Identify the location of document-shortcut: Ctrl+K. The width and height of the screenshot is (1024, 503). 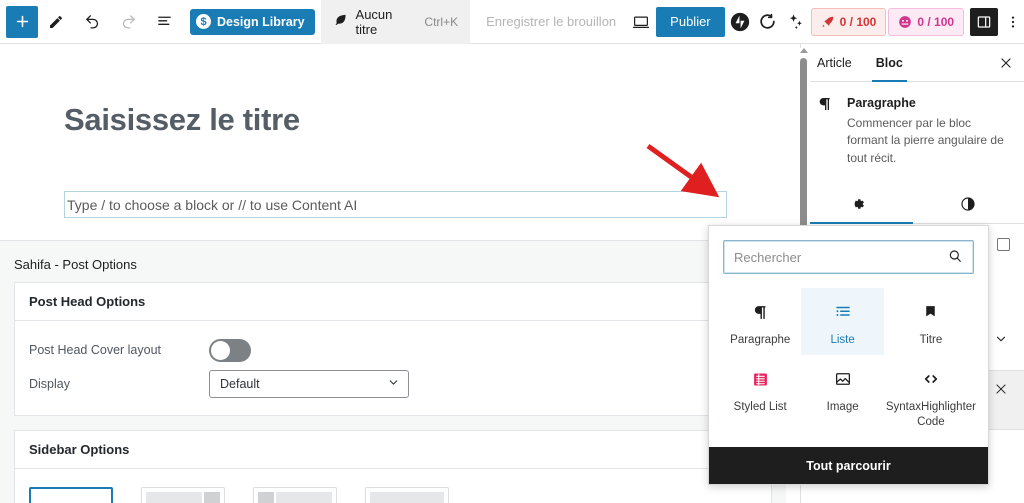
(441, 21).